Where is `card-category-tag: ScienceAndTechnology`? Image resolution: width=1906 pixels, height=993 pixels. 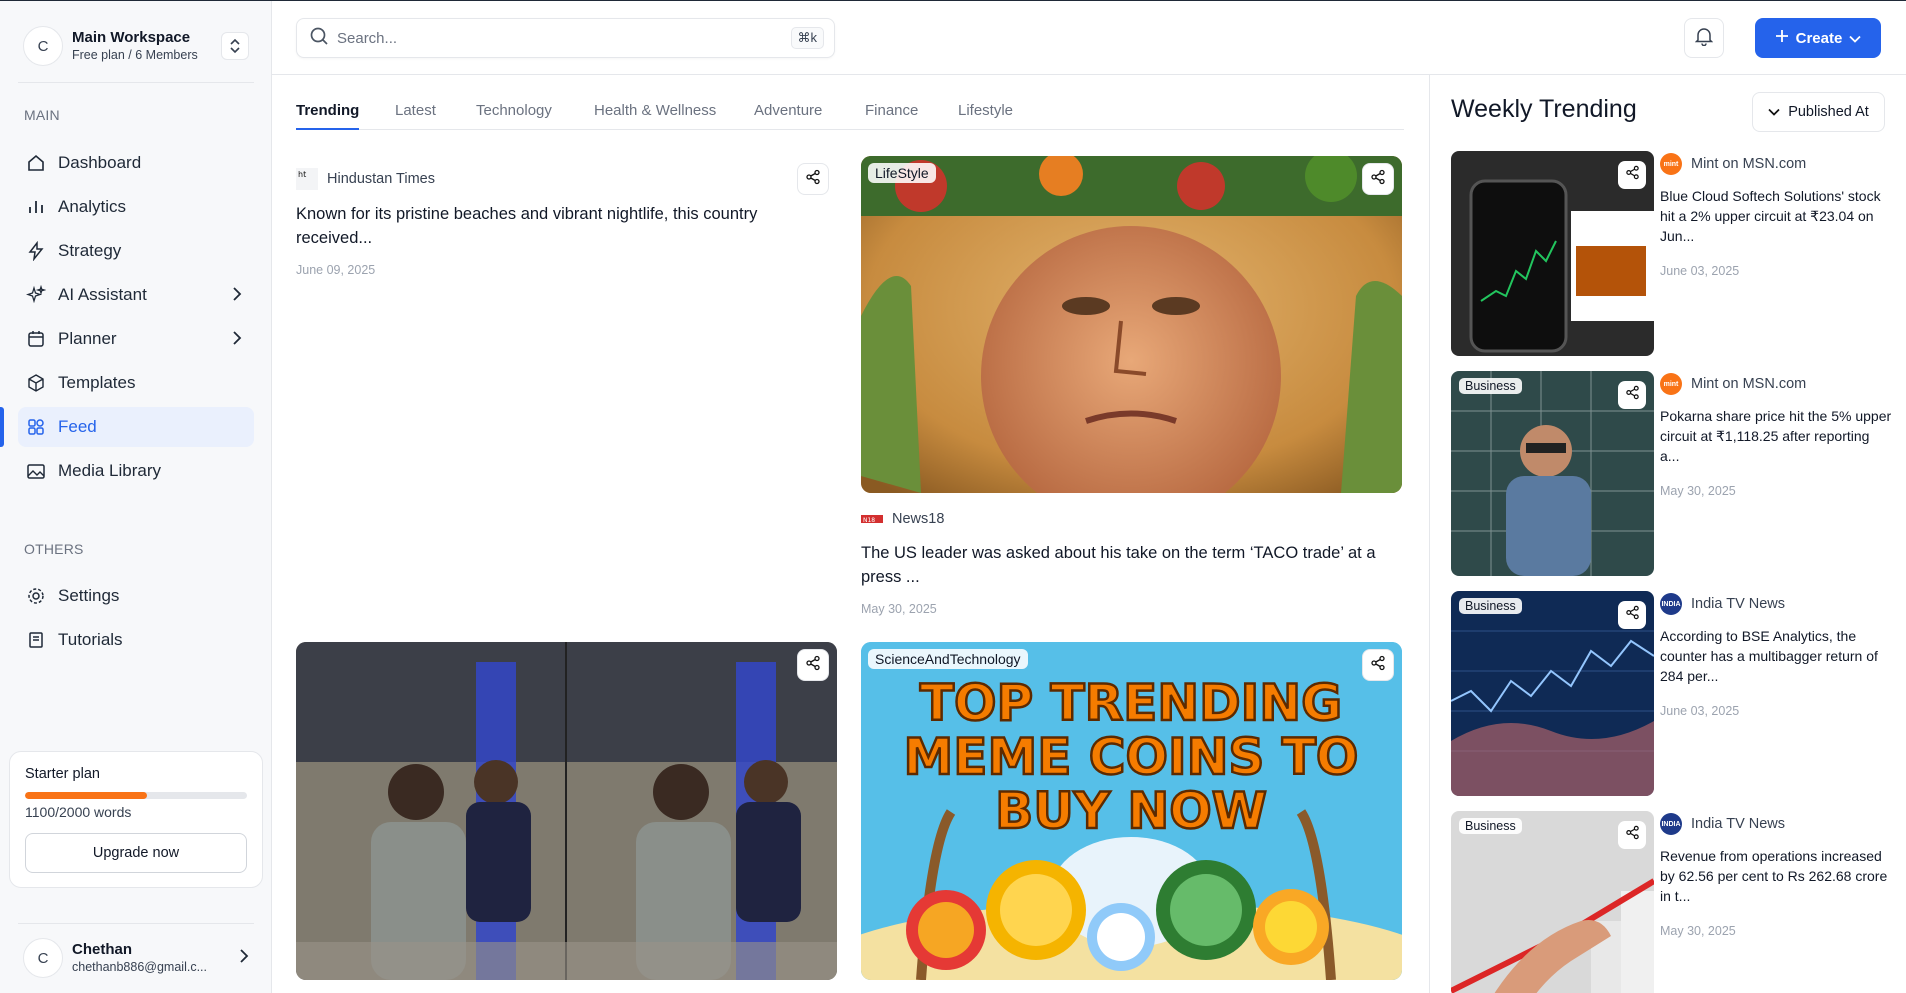 card-category-tag: ScienceAndTechnology is located at coordinates (948, 659).